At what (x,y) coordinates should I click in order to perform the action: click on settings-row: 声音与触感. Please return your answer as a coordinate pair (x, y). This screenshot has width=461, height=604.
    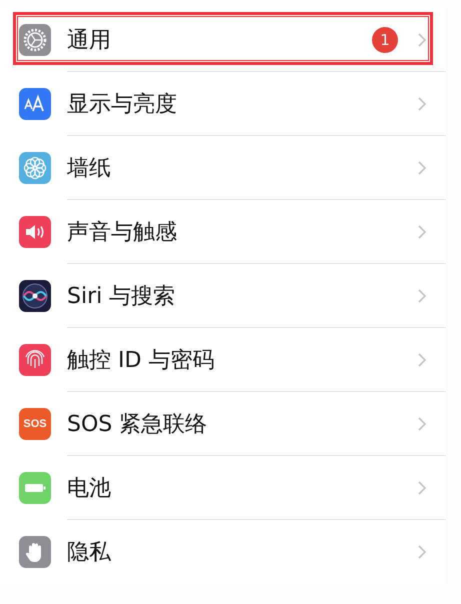
    Looking at the image, I should click on (223, 232).